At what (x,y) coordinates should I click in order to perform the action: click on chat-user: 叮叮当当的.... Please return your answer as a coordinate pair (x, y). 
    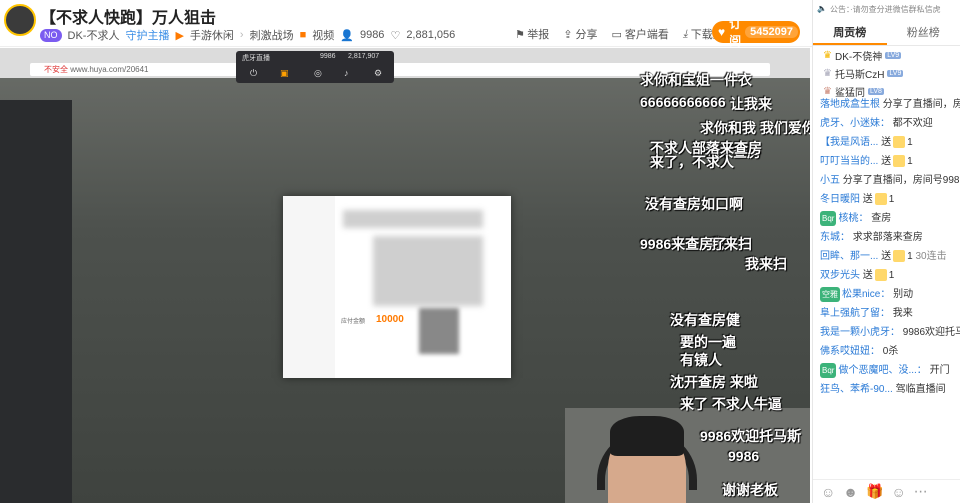
    Looking at the image, I should click on (849, 161).